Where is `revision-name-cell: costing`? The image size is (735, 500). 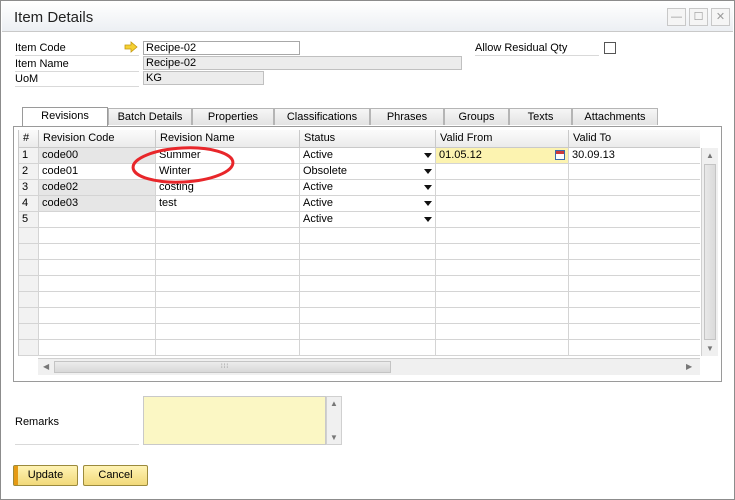
revision-name-cell: costing is located at coordinates (228, 188).